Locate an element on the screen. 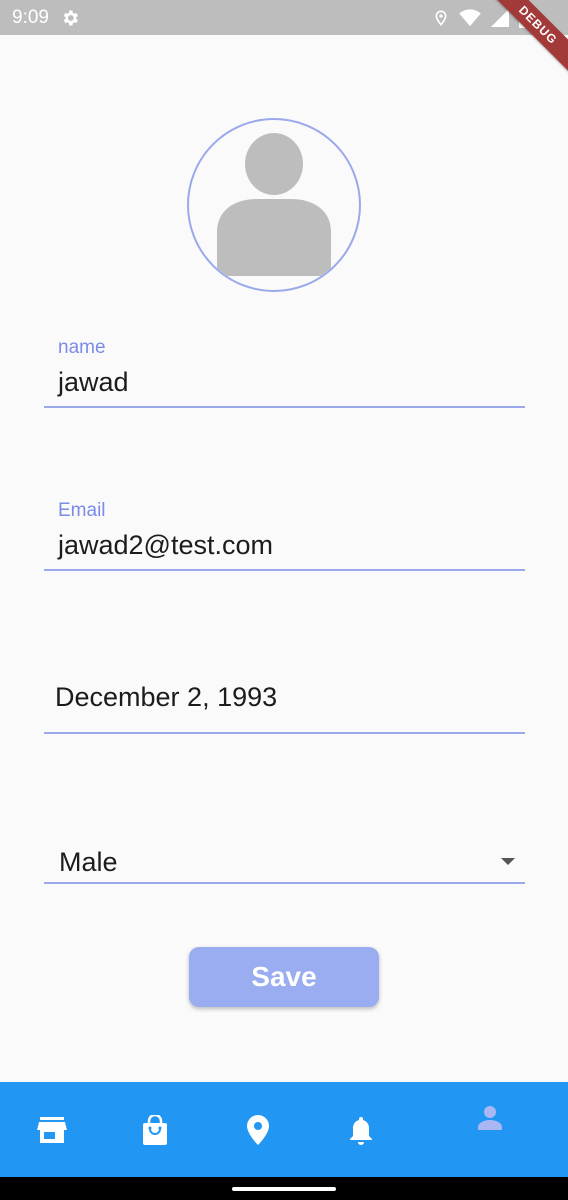  status-time: 9:09 is located at coordinates (30, 17).